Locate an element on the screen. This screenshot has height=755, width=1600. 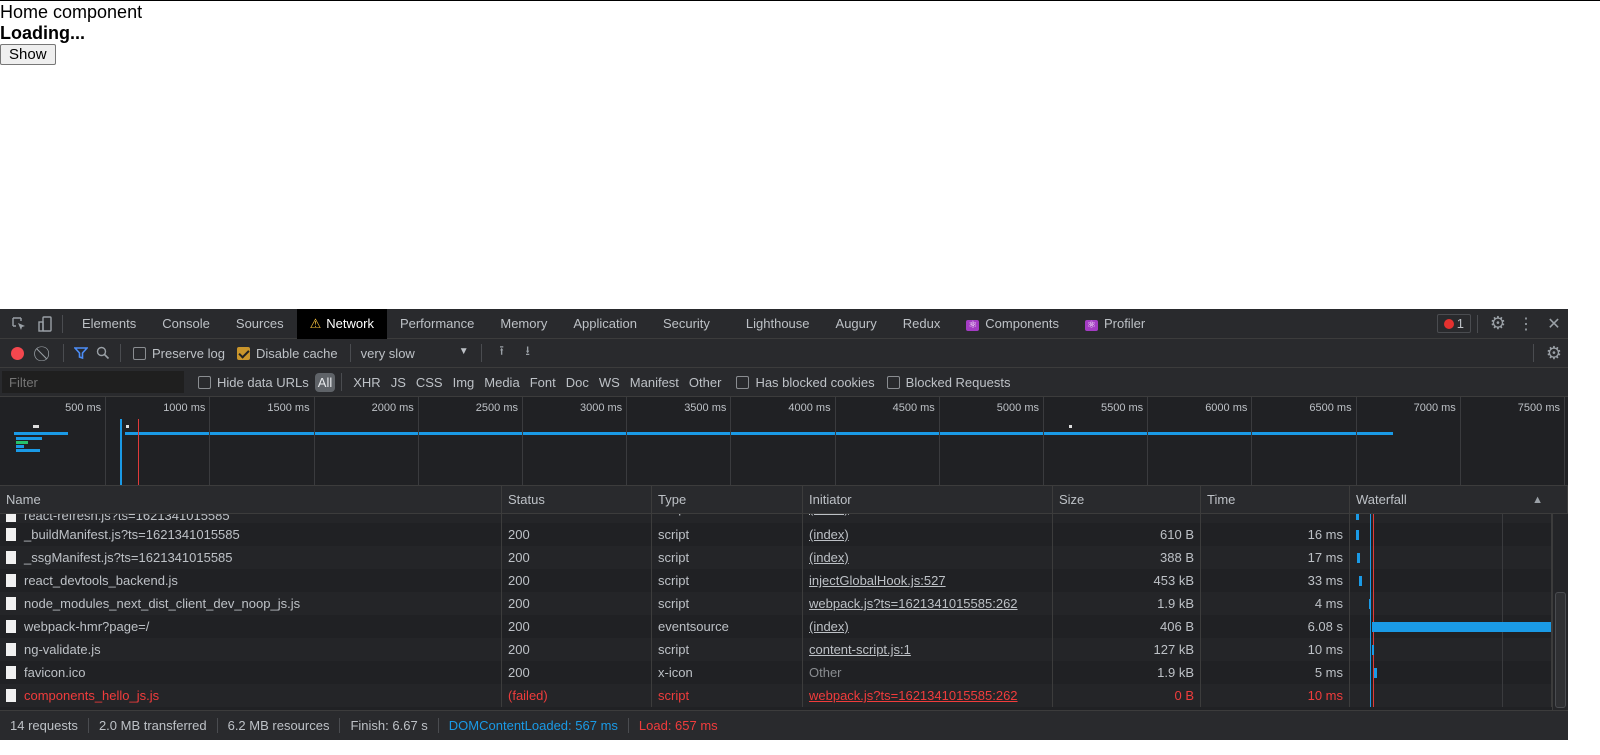
show-button: Show is located at coordinates (28, 54).